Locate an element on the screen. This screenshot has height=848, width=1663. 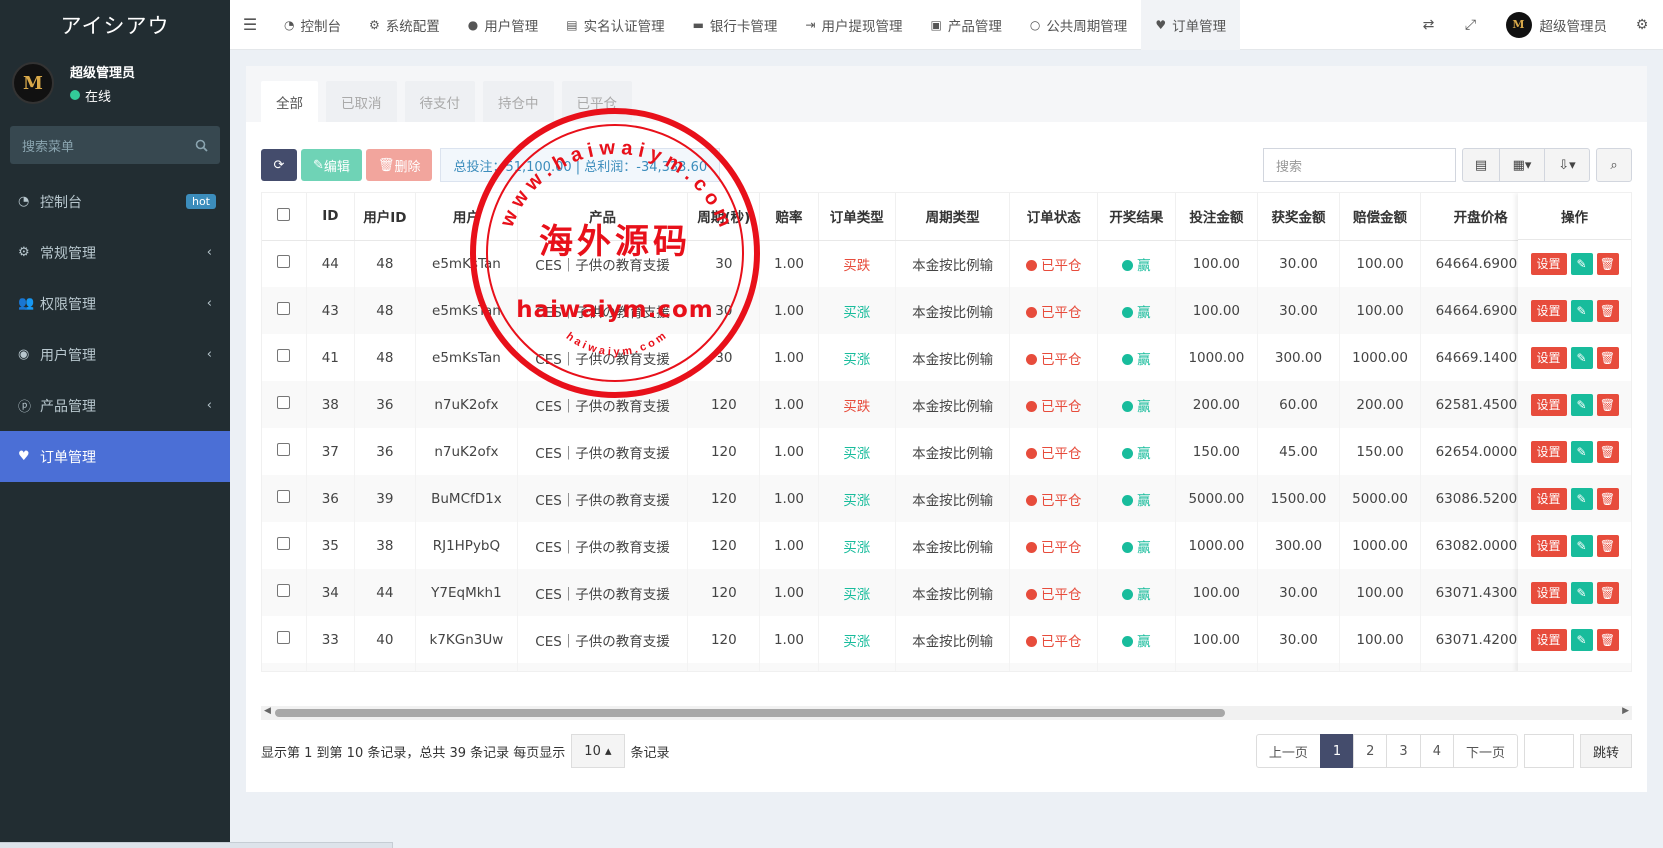
tab-realname: ▤ 实名认证管理 is located at coordinates (615, 25).